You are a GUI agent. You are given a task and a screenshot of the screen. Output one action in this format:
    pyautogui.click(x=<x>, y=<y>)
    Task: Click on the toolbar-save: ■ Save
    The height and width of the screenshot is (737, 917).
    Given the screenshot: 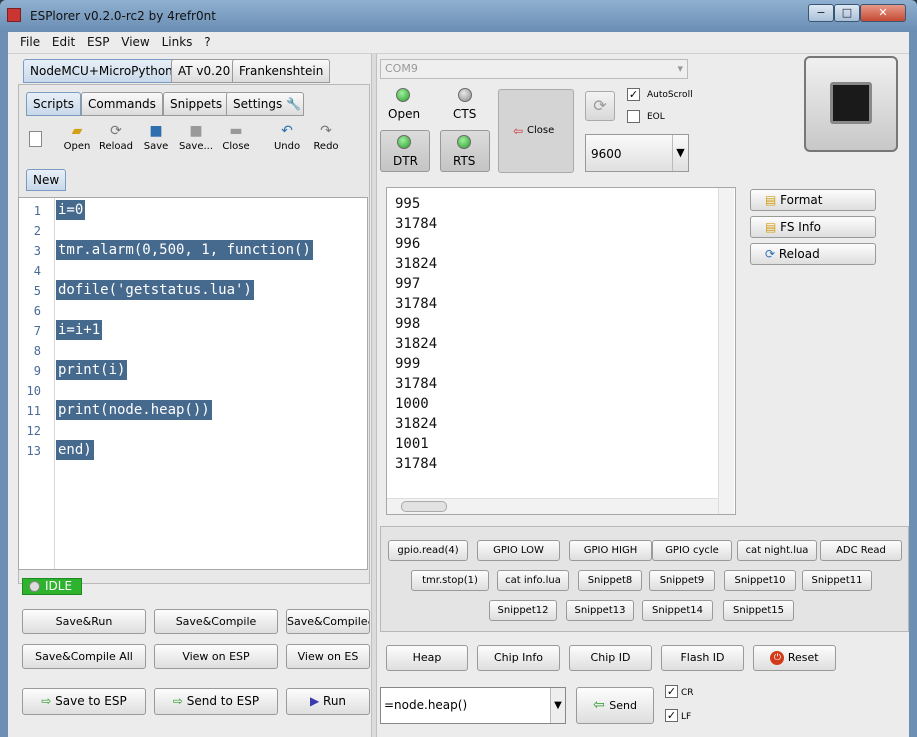 What is the action you would take?
    pyautogui.click(x=156, y=137)
    